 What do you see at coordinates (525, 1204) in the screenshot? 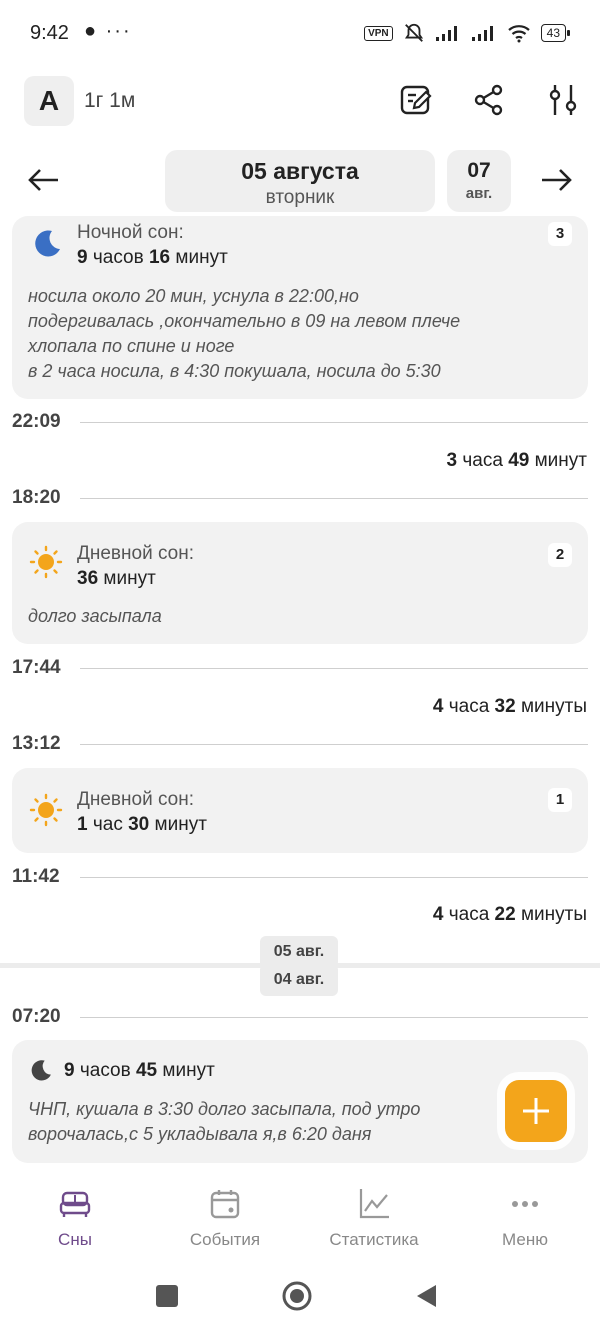
I see `more-icon` at bounding box center [525, 1204].